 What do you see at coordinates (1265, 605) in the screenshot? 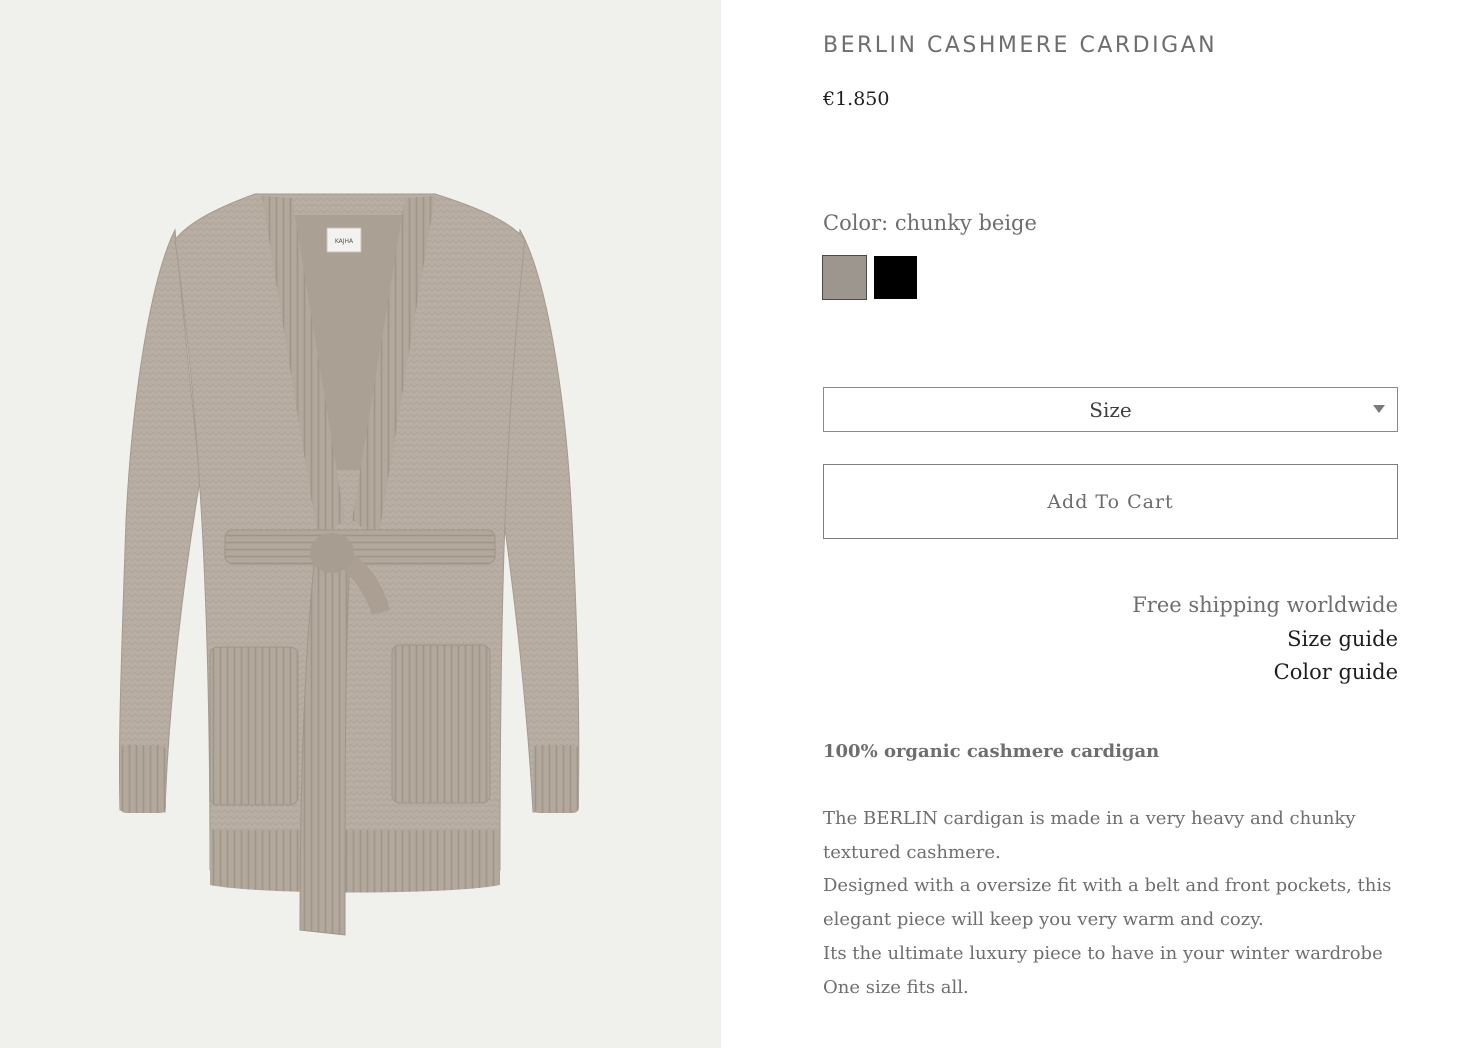
I see `free-shipping-text: Free shipping worldwide` at bounding box center [1265, 605].